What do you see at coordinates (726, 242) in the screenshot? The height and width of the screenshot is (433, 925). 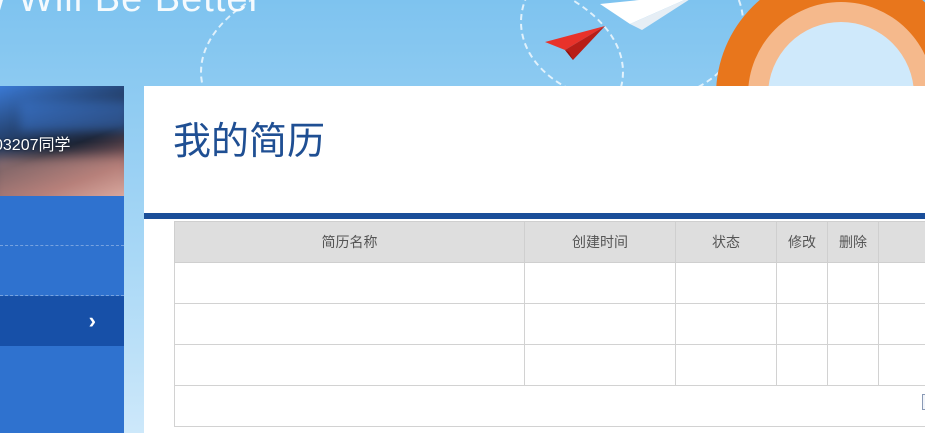 I see `column-header-status: 状态` at bounding box center [726, 242].